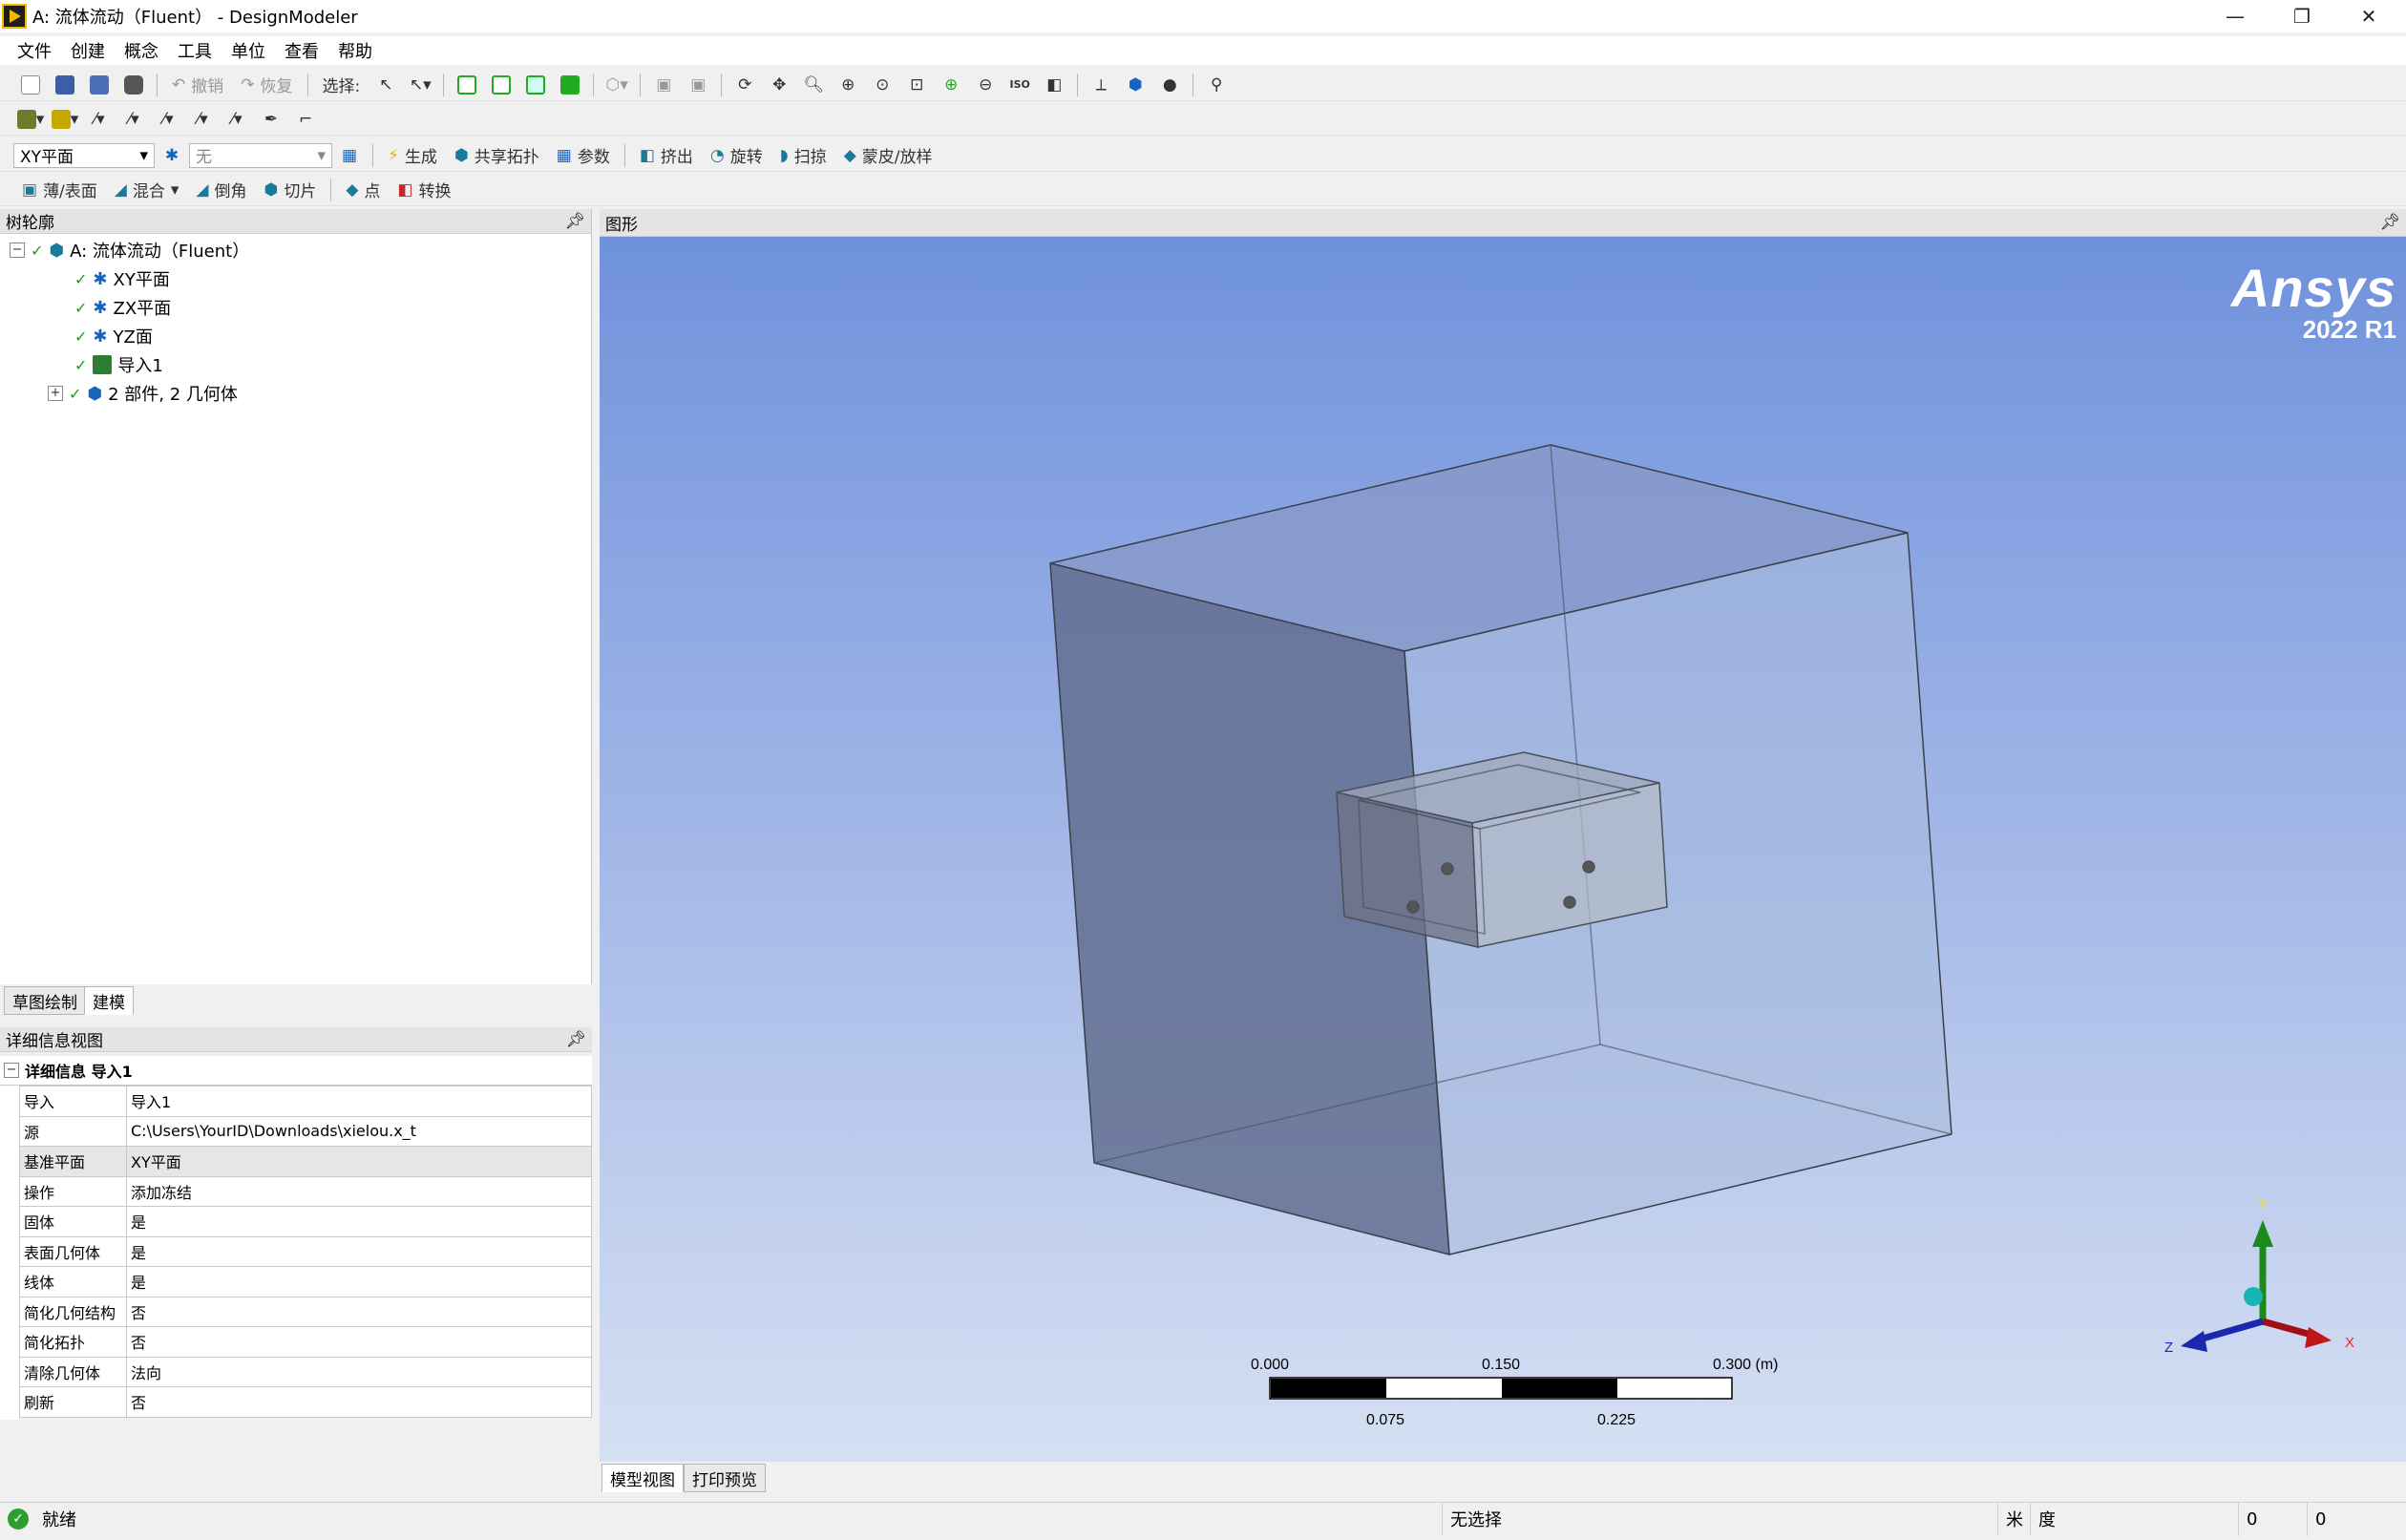 The width and height of the screenshot is (2406, 1540). What do you see at coordinates (195, 50) in the screenshot?
I see `menu-tools: 工具` at bounding box center [195, 50].